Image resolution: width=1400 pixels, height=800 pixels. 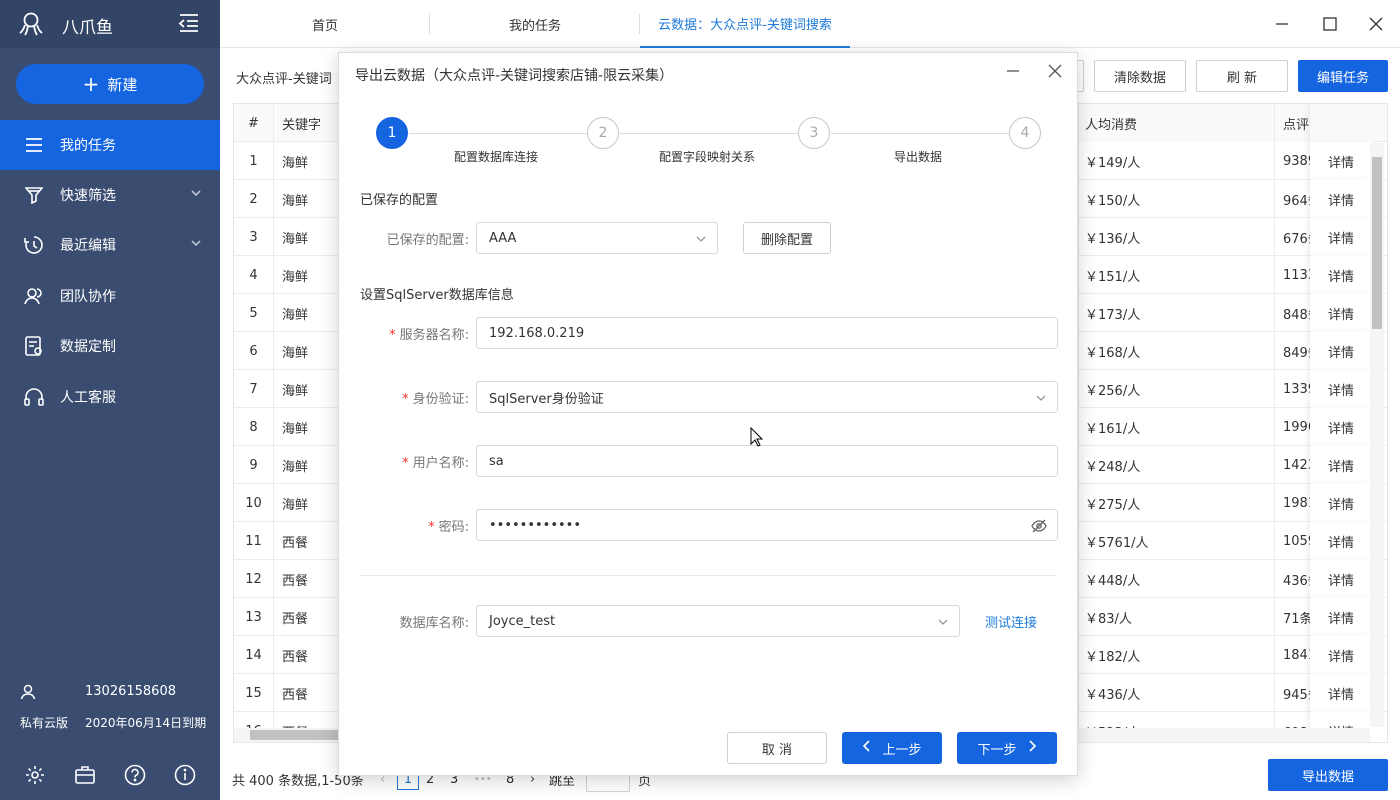 I want to click on row-review-count: 9389, so click(x=1292, y=161).